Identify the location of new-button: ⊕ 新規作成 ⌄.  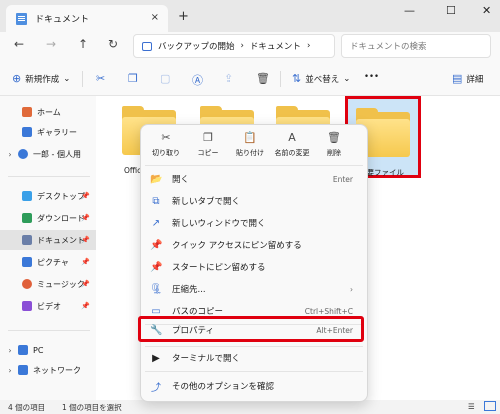
(41, 78).